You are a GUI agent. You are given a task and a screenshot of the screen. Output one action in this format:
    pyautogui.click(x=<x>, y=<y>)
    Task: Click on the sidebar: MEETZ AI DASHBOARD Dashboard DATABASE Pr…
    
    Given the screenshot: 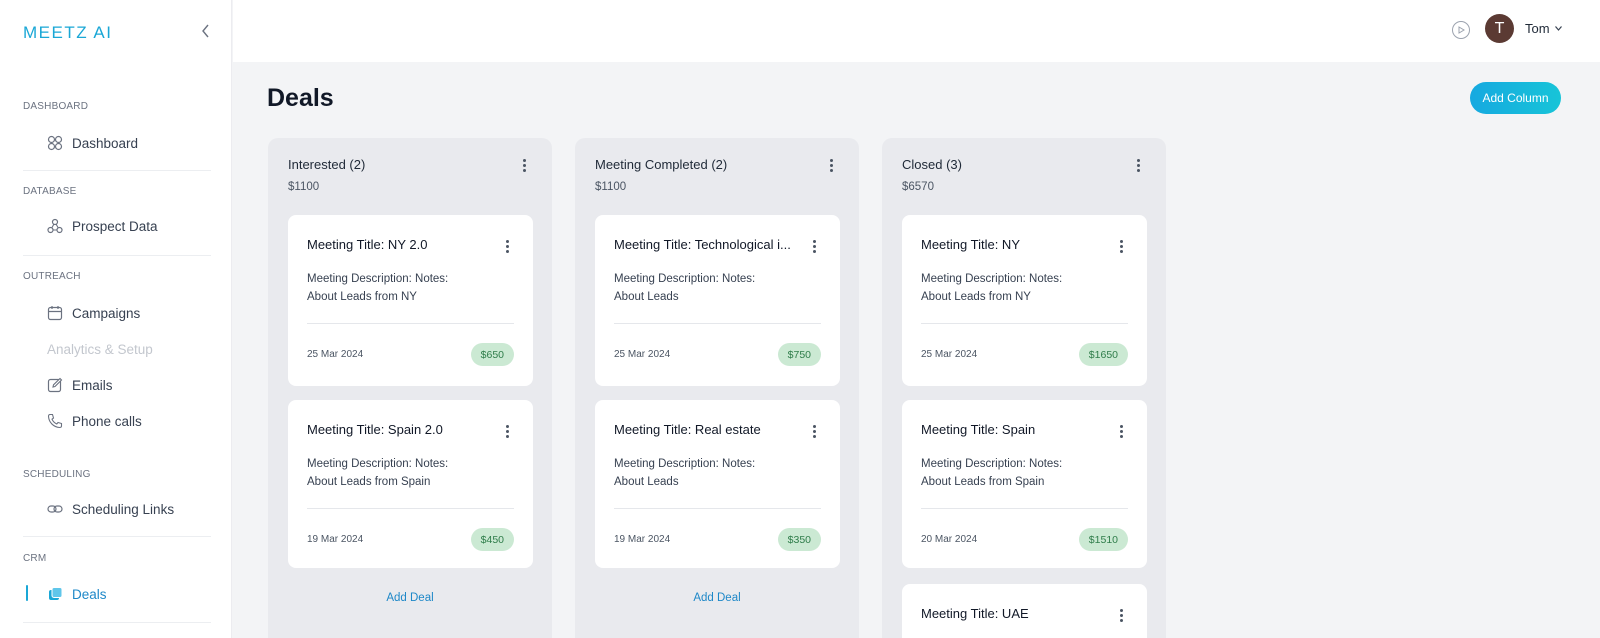 What is the action you would take?
    pyautogui.click(x=116, y=319)
    